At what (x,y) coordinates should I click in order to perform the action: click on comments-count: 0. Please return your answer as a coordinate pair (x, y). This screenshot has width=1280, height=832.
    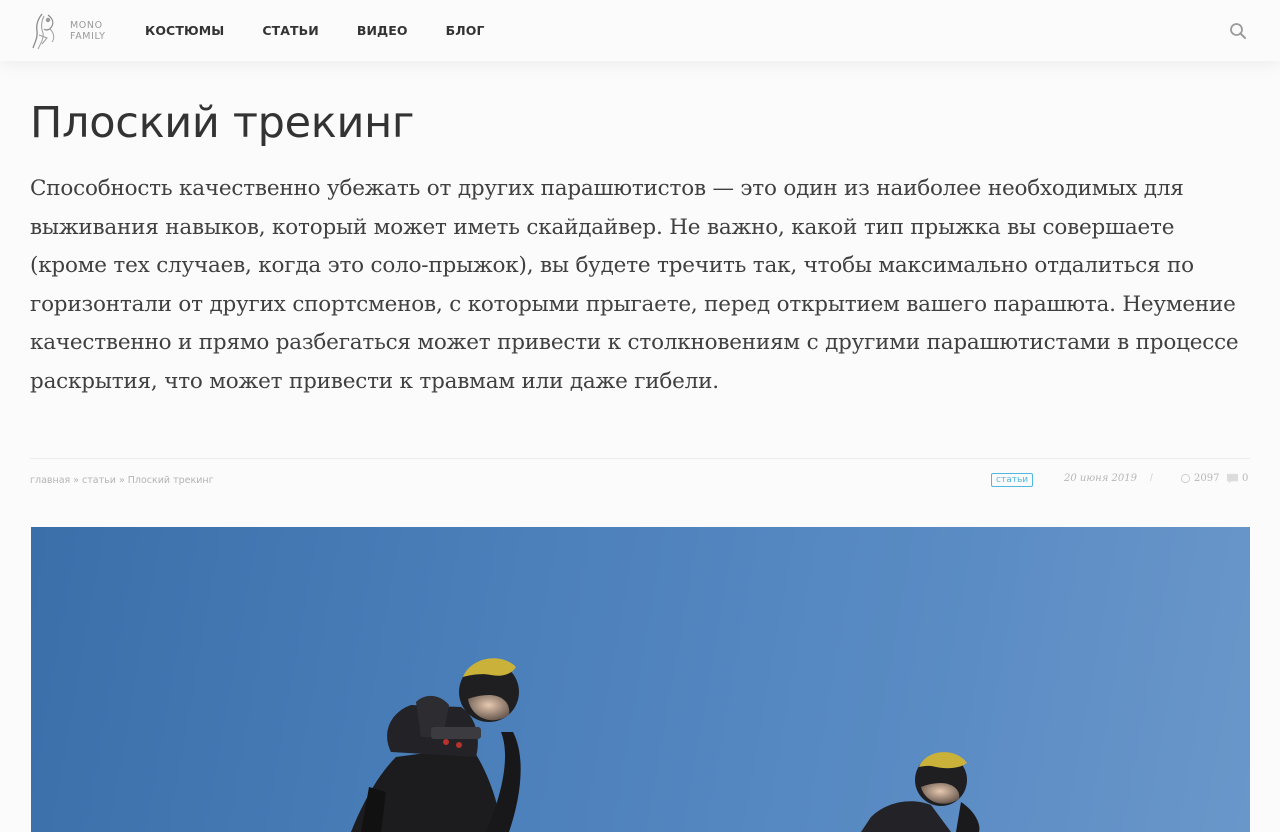
    Looking at the image, I should click on (1237, 478).